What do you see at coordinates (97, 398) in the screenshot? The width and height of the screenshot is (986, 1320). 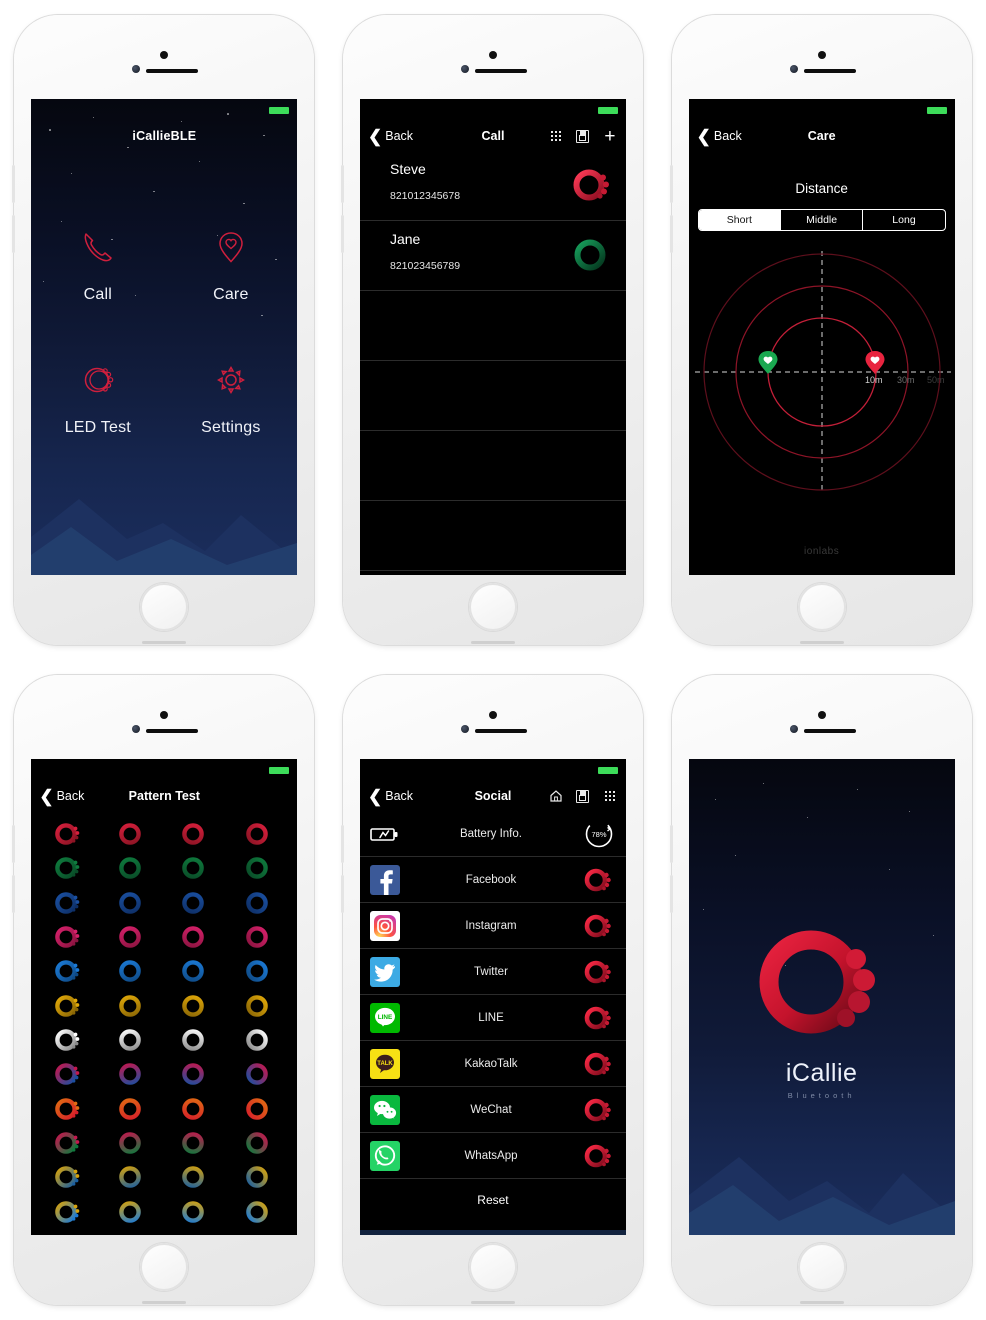 I see `home-app-led-test: LED Test` at bounding box center [97, 398].